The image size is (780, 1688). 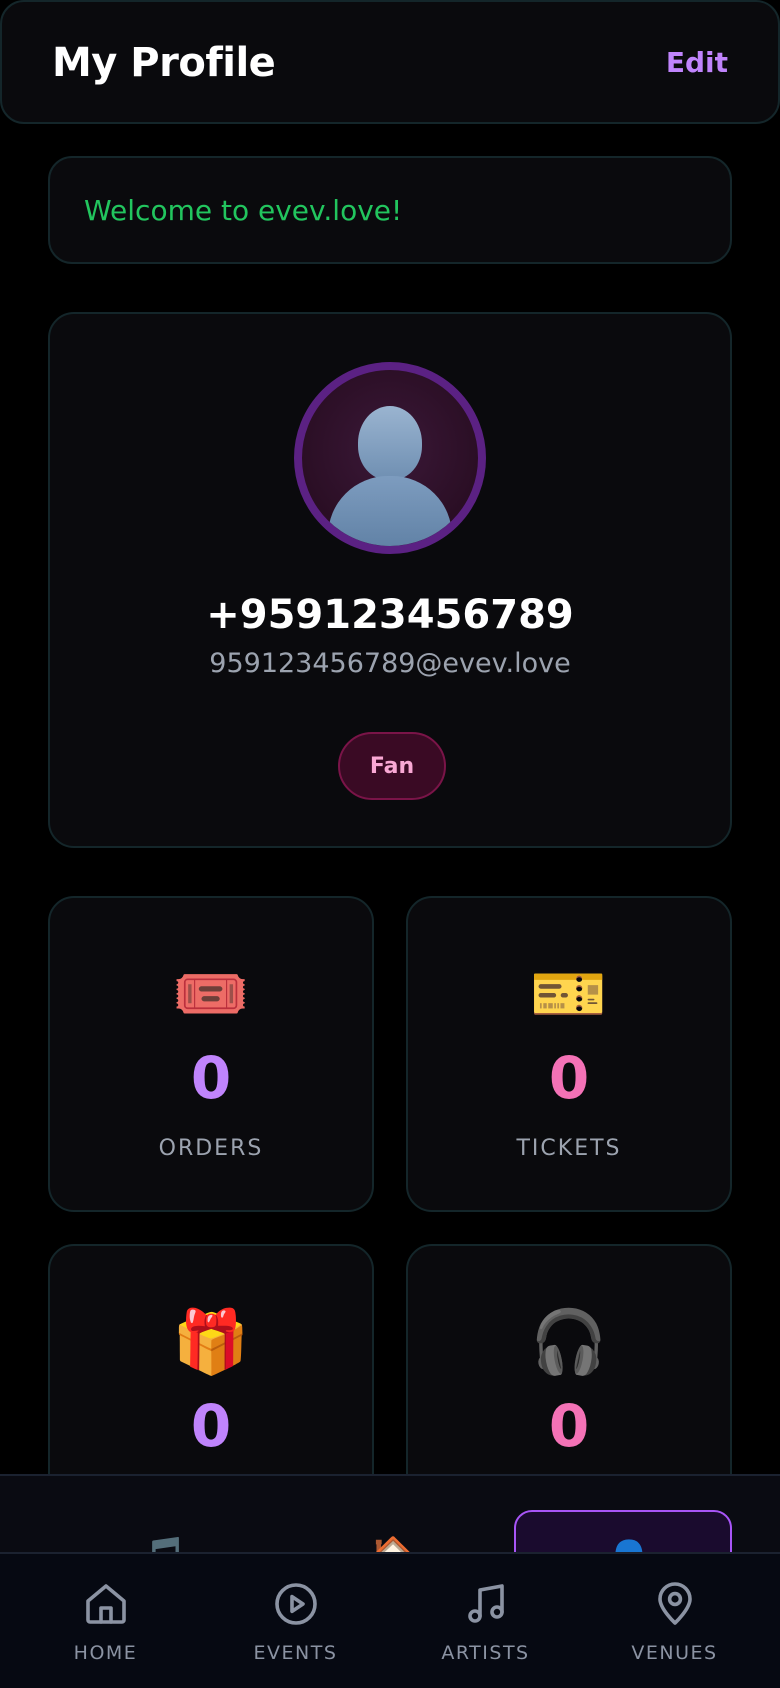 I want to click on stat-card-tickets: 🎫 0 TICKETS, so click(x=569, y=1054).